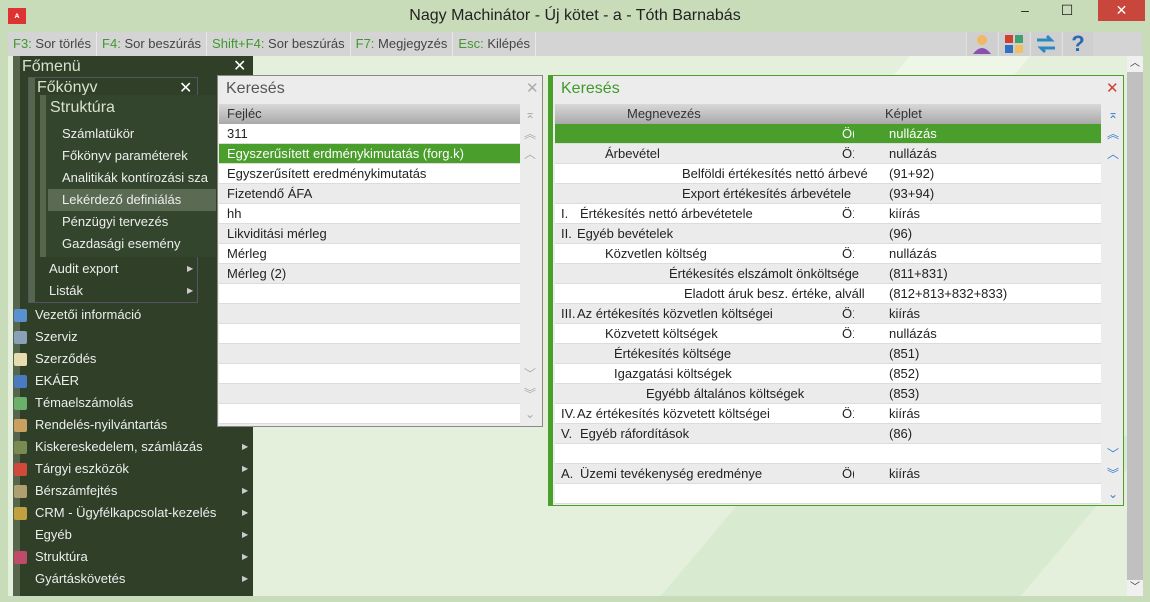 This screenshot has width=1150, height=602. What do you see at coordinates (1135, 588) in the screenshot?
I see `scroll-down-button: ﹀` at bounding box center [1135, 588].